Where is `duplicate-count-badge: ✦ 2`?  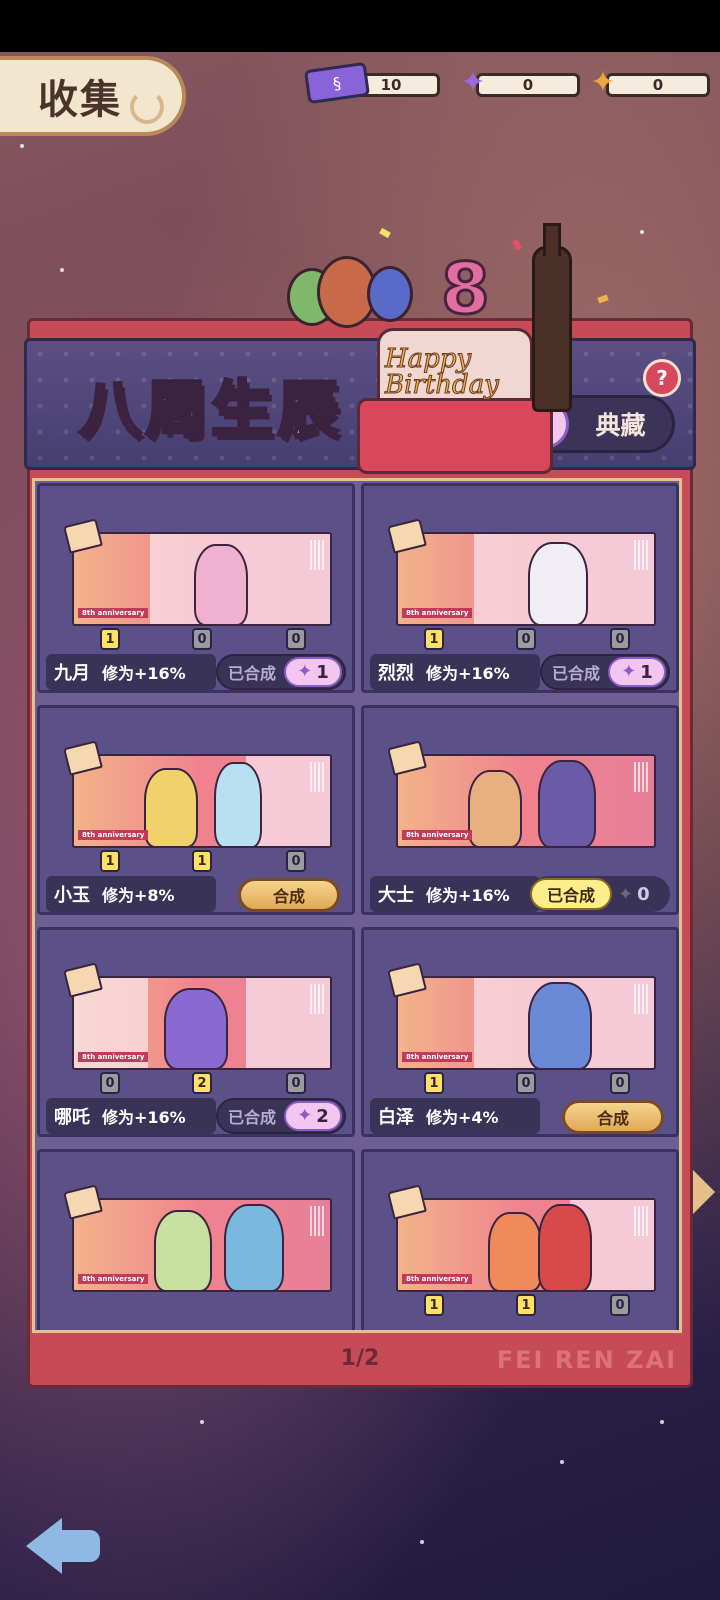
duplicate-count-badge: ✦ 2 is located at coordinates (313, 1116).